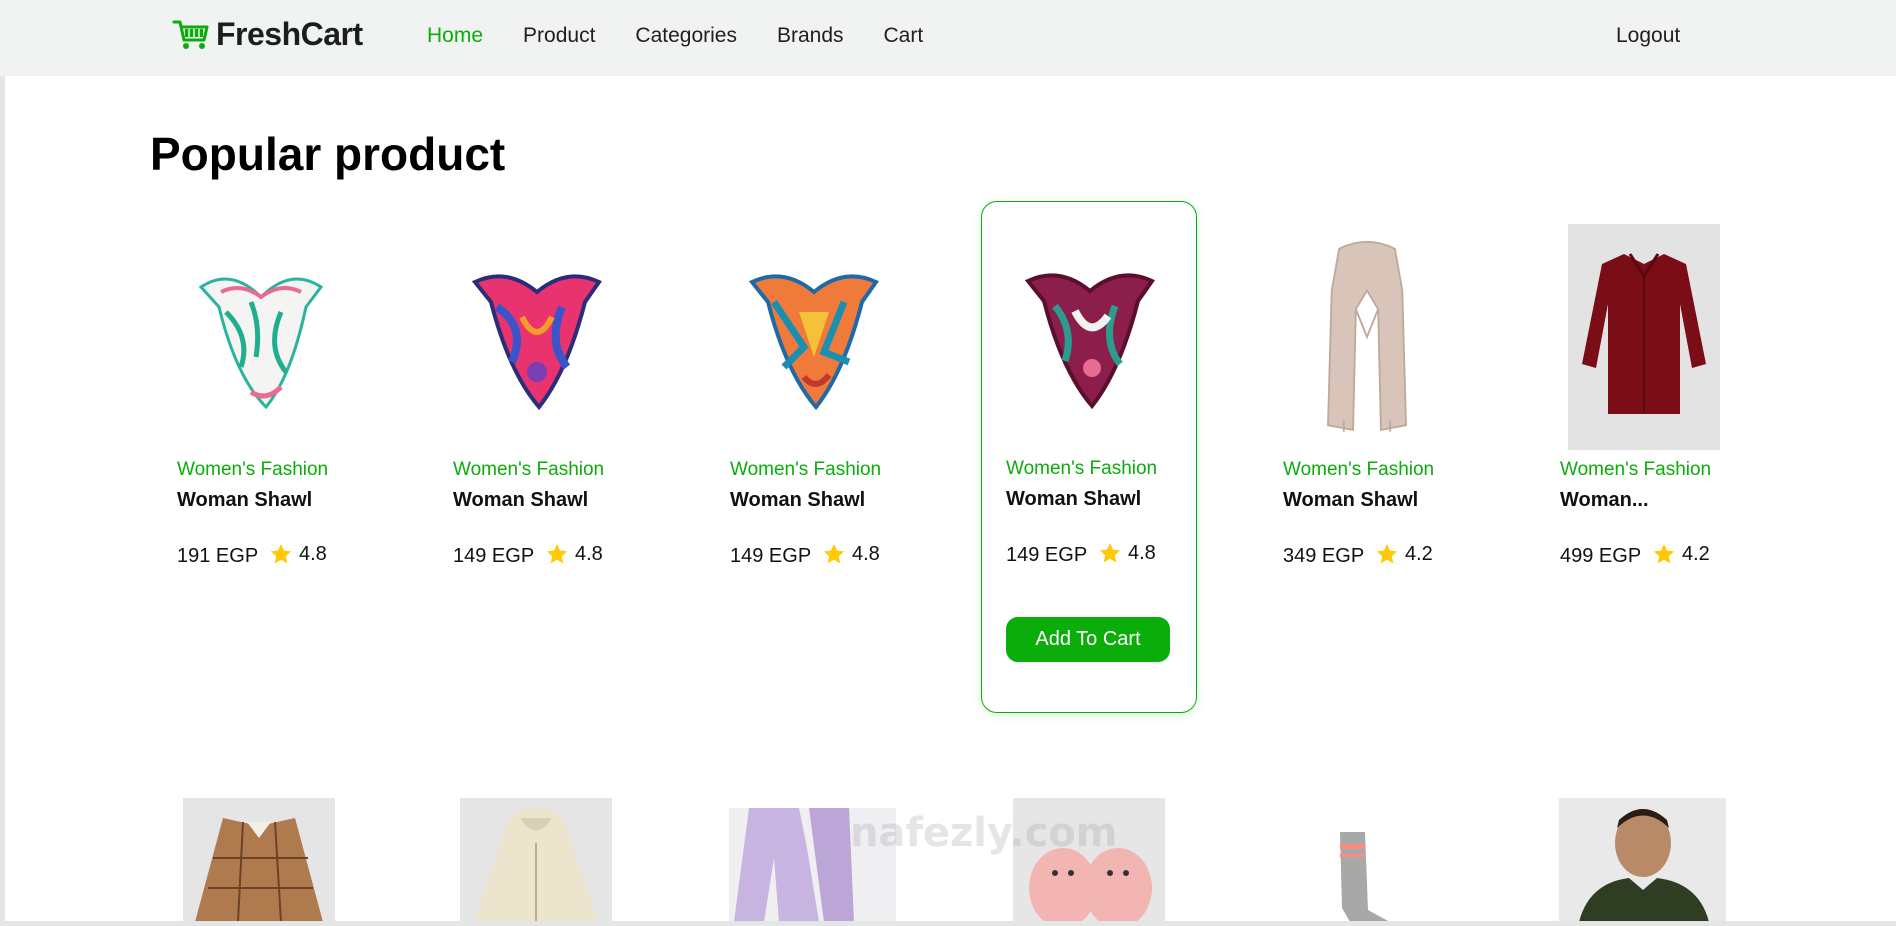  Describe the element at coordinates (1366, 458) in the screenshot. I see `product-card: Women's Fashion Woman Shawl 349 EGP 4.2` at that location.